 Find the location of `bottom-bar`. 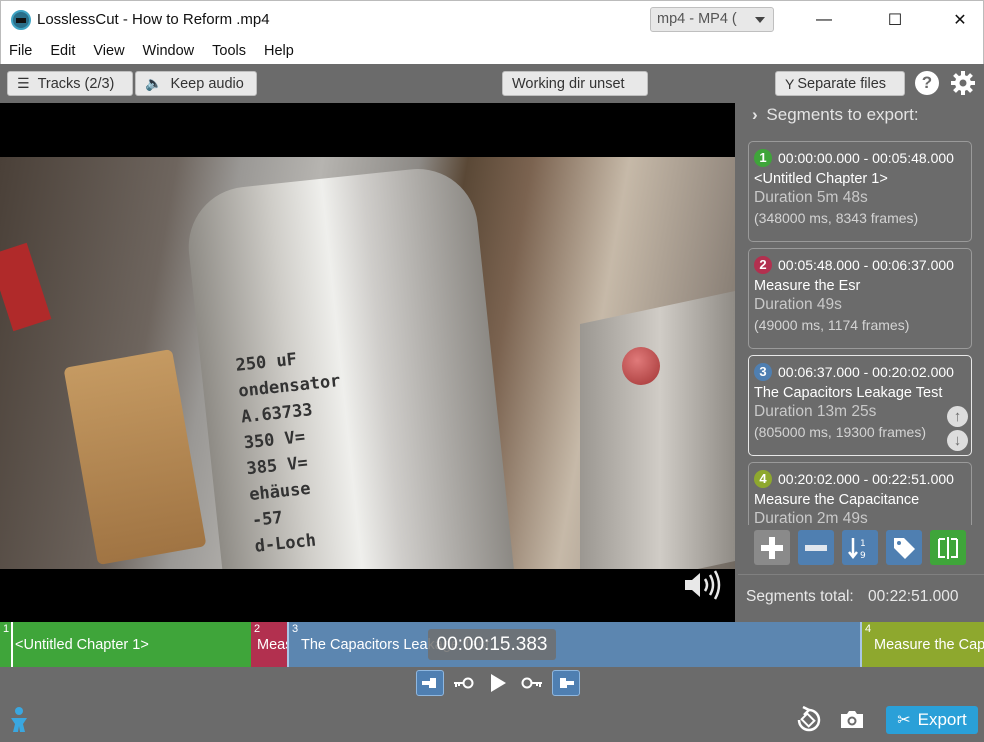

bottom-bar is located at coordinates (492, 721).